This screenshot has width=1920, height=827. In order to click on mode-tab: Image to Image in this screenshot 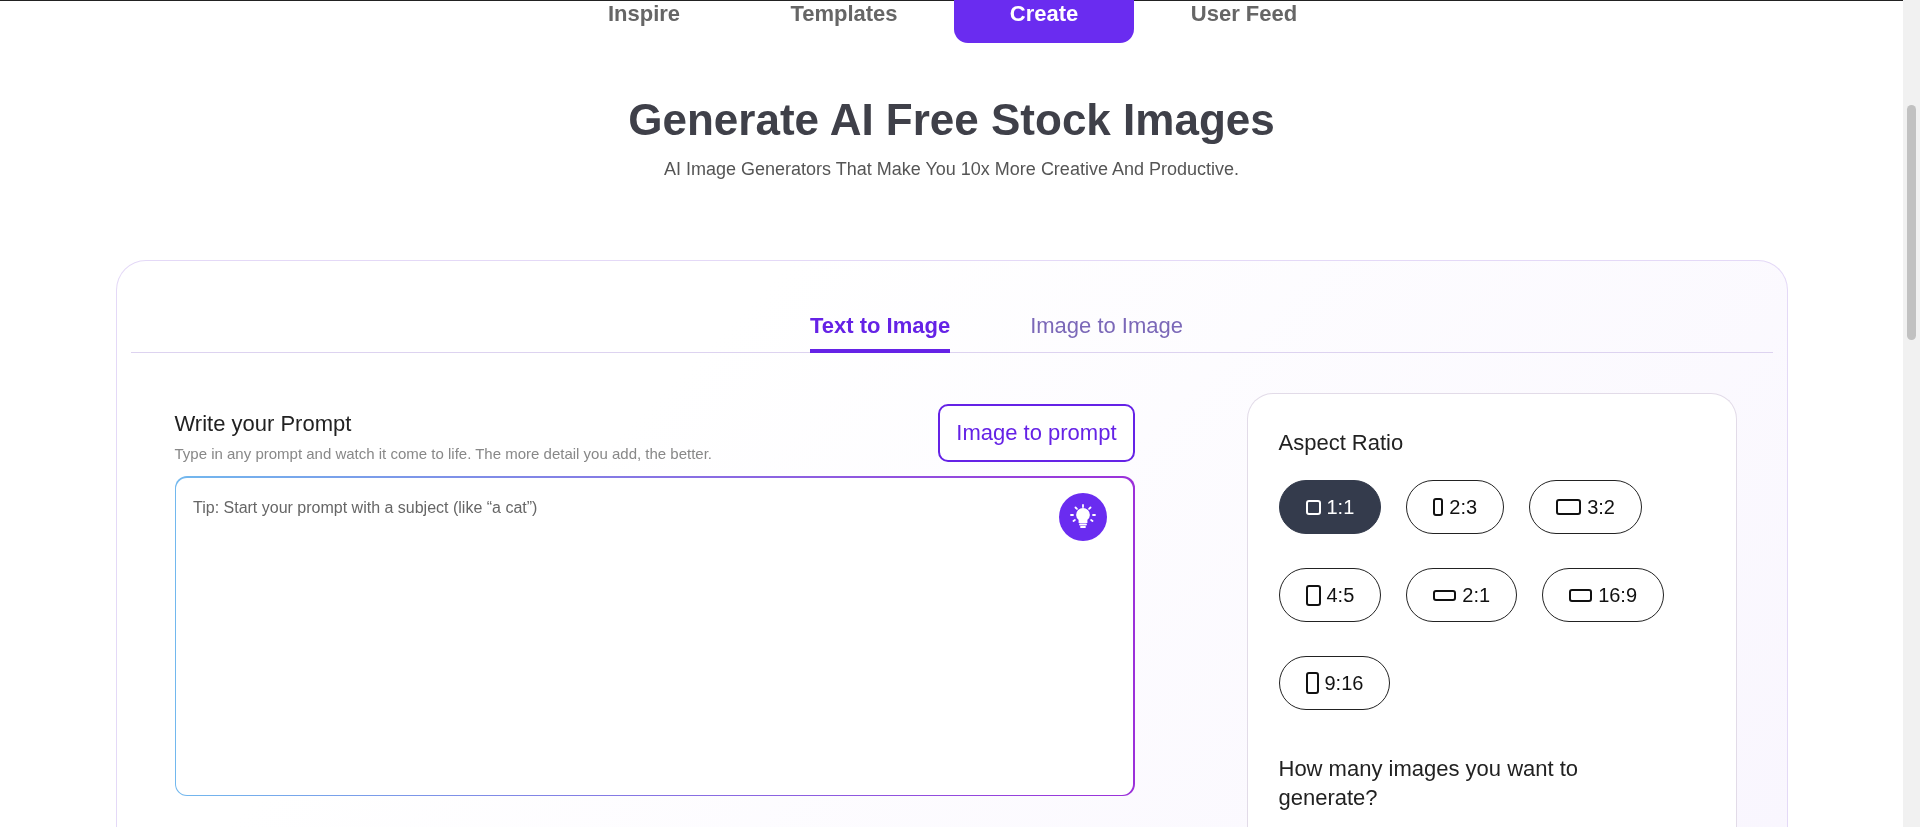, I will do `click(1107, 333)`.